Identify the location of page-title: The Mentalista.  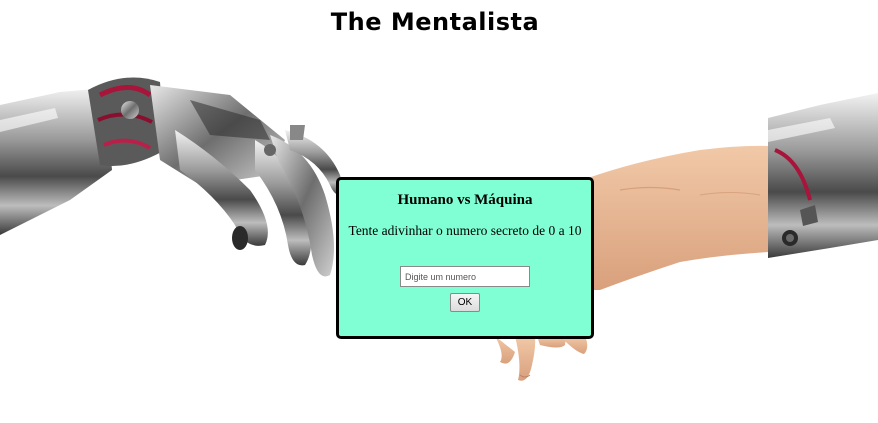
(435, 22).